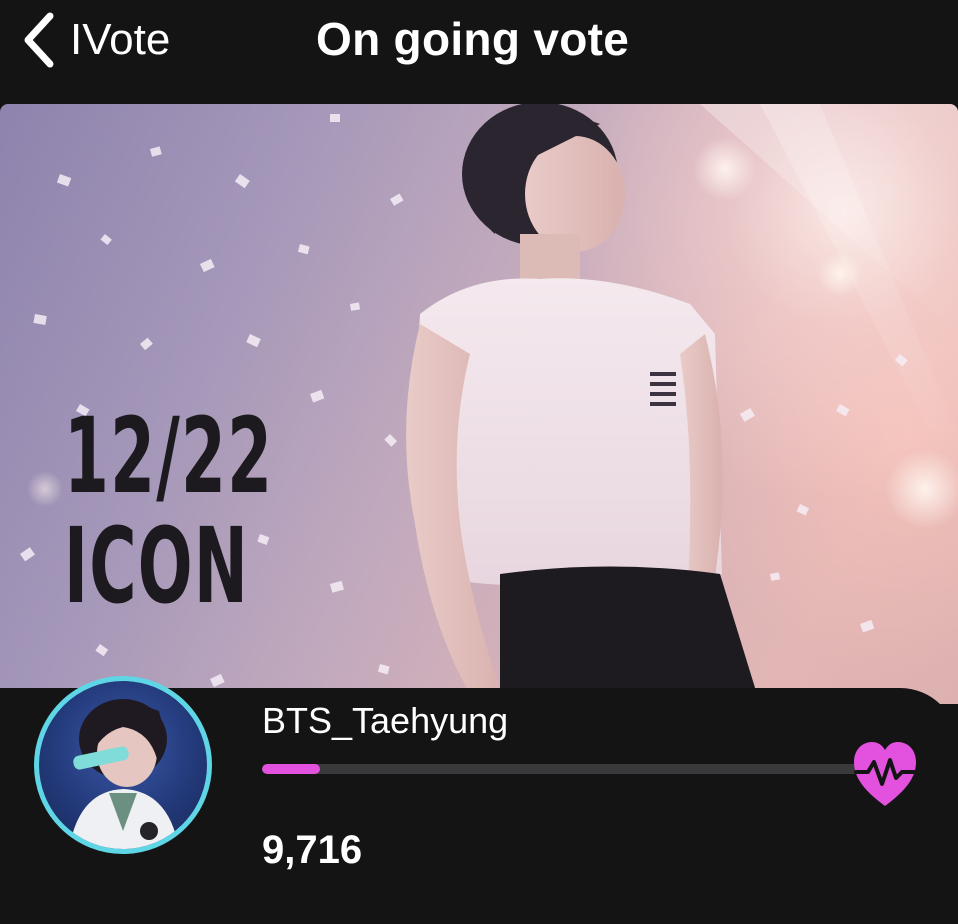  I want to click on banner-subtitle: ICON, so click(157, 566).